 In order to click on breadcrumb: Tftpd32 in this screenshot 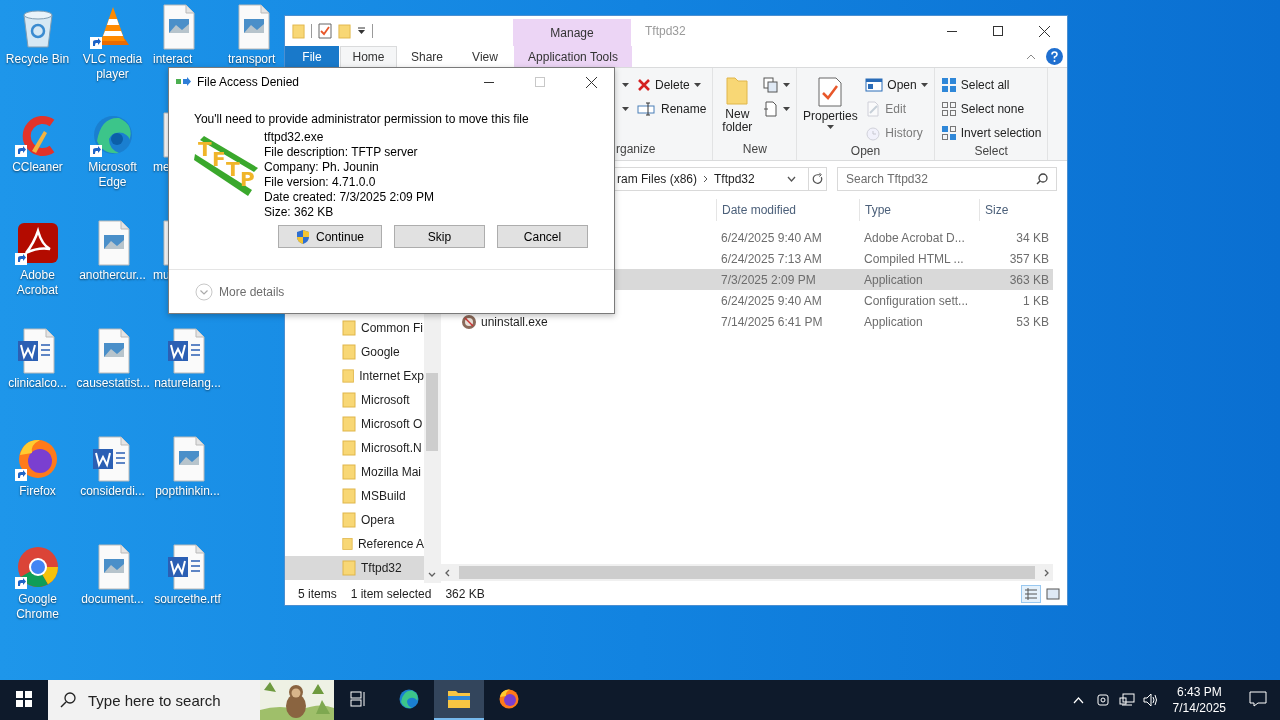, I will do `click(734, 178)`.